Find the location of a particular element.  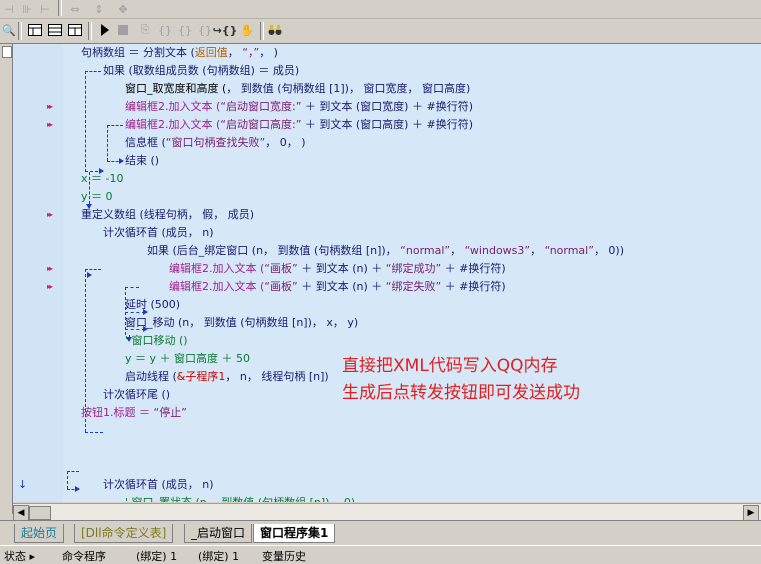

layout2-icon is located at coordinates (55, 30).